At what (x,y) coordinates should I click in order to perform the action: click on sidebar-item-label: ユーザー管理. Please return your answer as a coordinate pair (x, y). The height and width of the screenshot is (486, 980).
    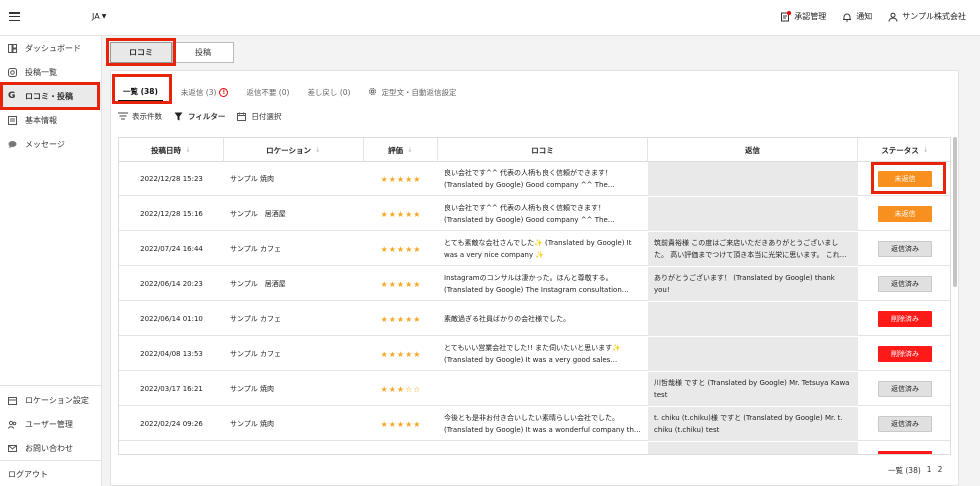
    Looking at the image, I should click on (49, 424).